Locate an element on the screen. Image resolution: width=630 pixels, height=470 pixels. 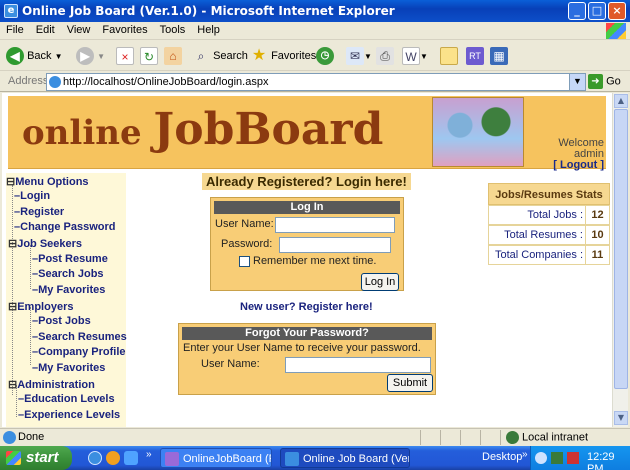
close-icon: × is located at coordinates (617, 11).